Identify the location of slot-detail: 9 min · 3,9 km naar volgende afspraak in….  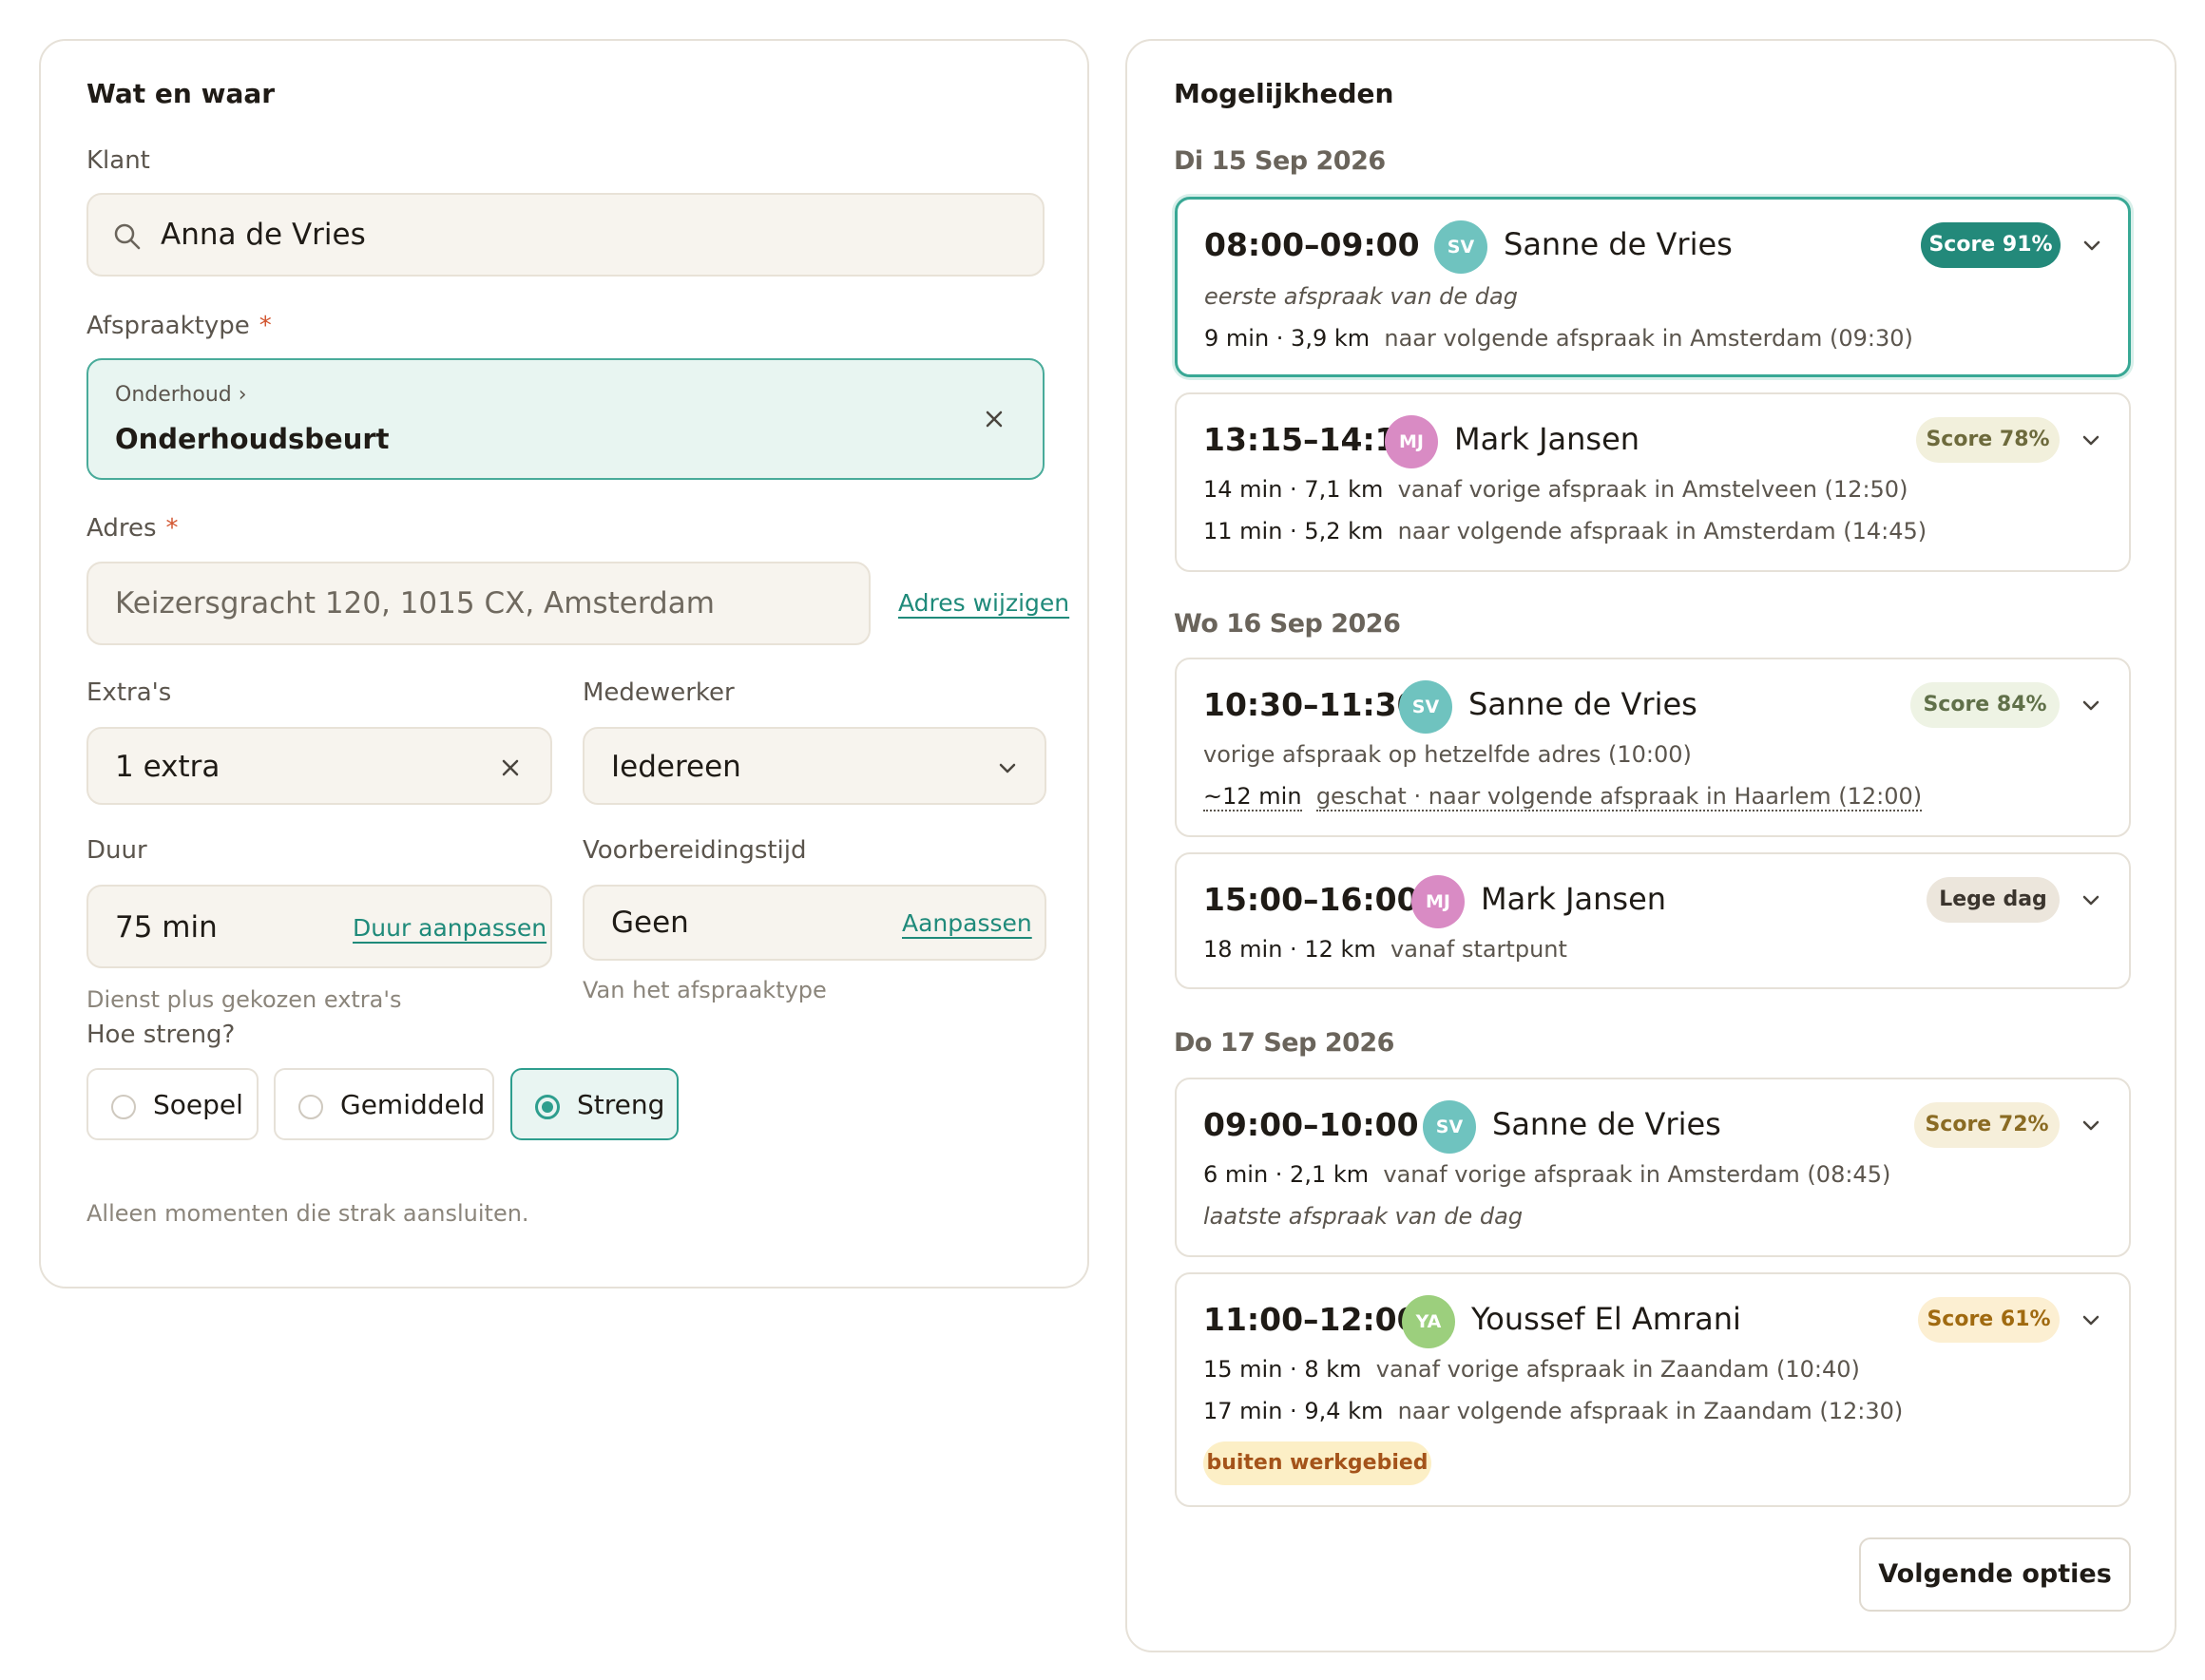
(1558, 338).